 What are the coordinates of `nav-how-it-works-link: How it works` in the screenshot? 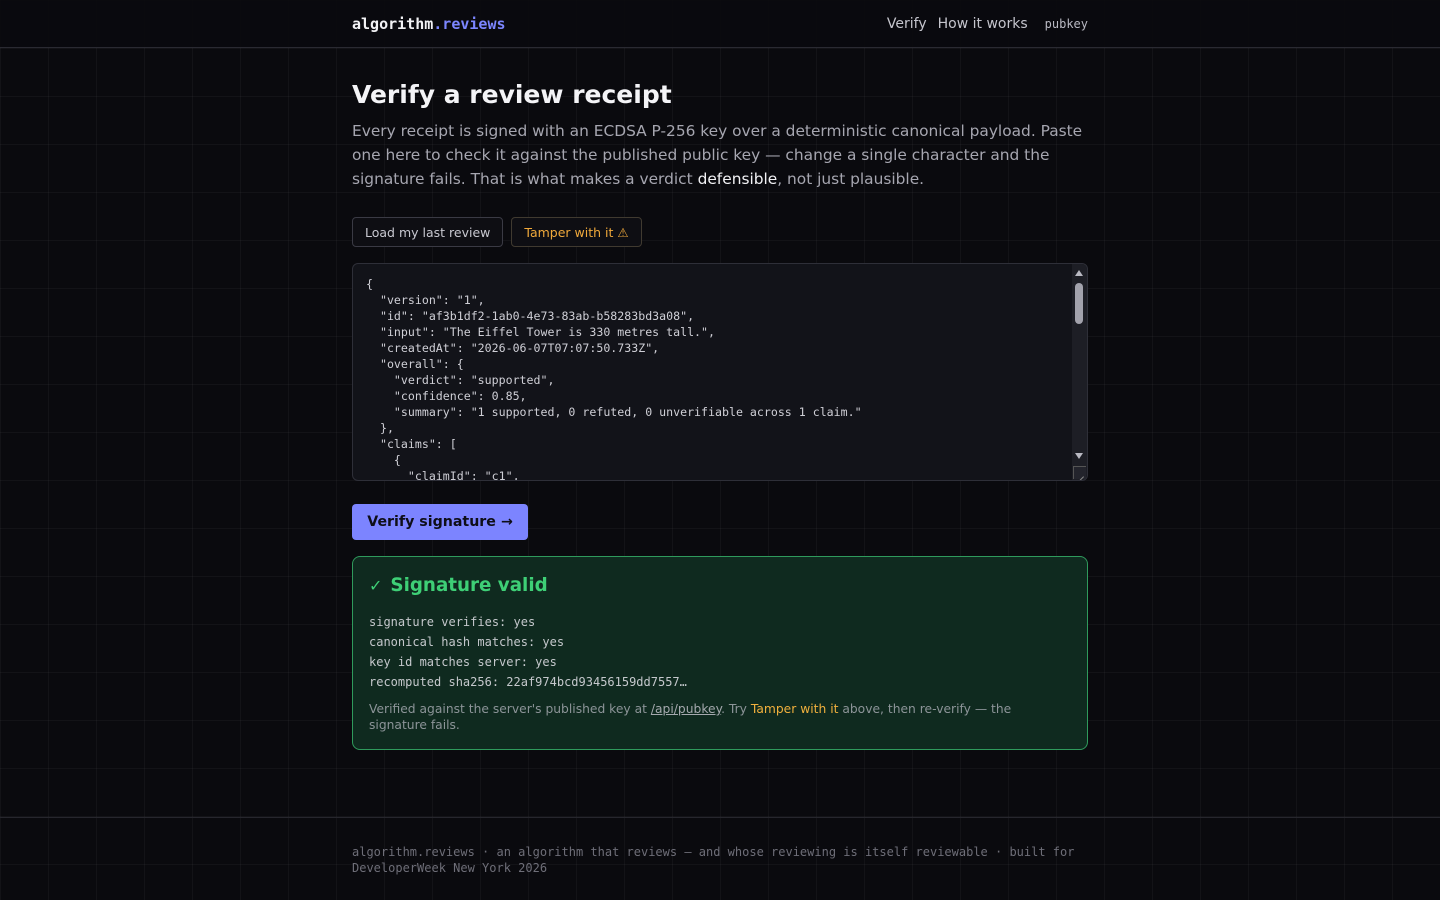 It's located at (983, 24).